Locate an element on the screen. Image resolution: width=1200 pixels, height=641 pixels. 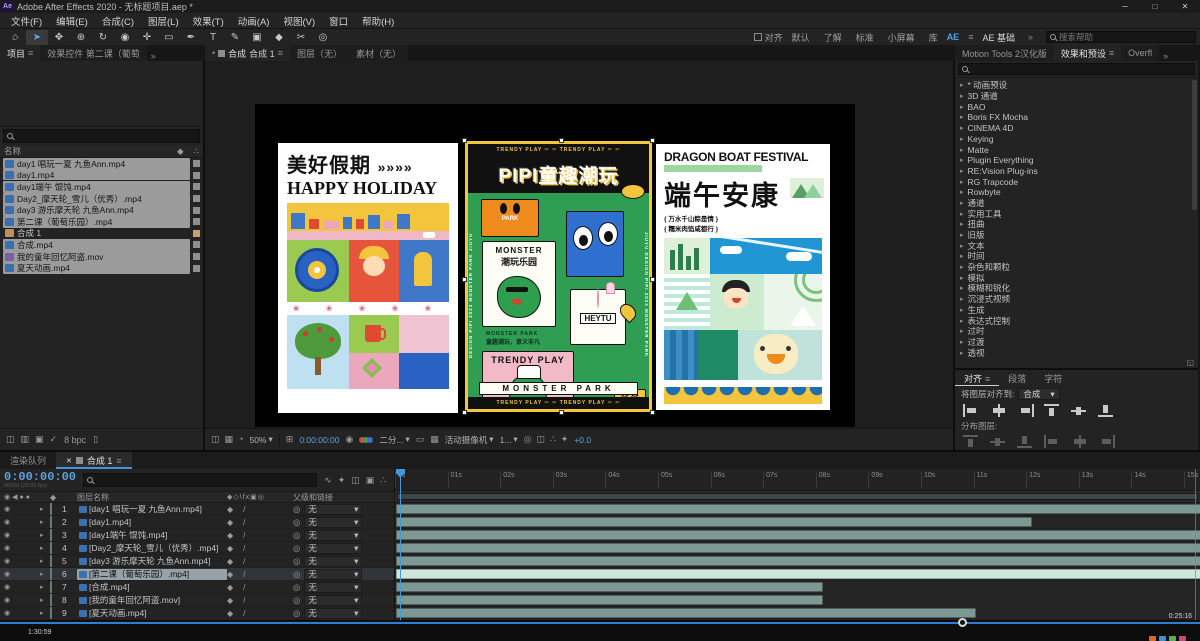
minimize-button: ─ is located at coordinates (1125, 6).